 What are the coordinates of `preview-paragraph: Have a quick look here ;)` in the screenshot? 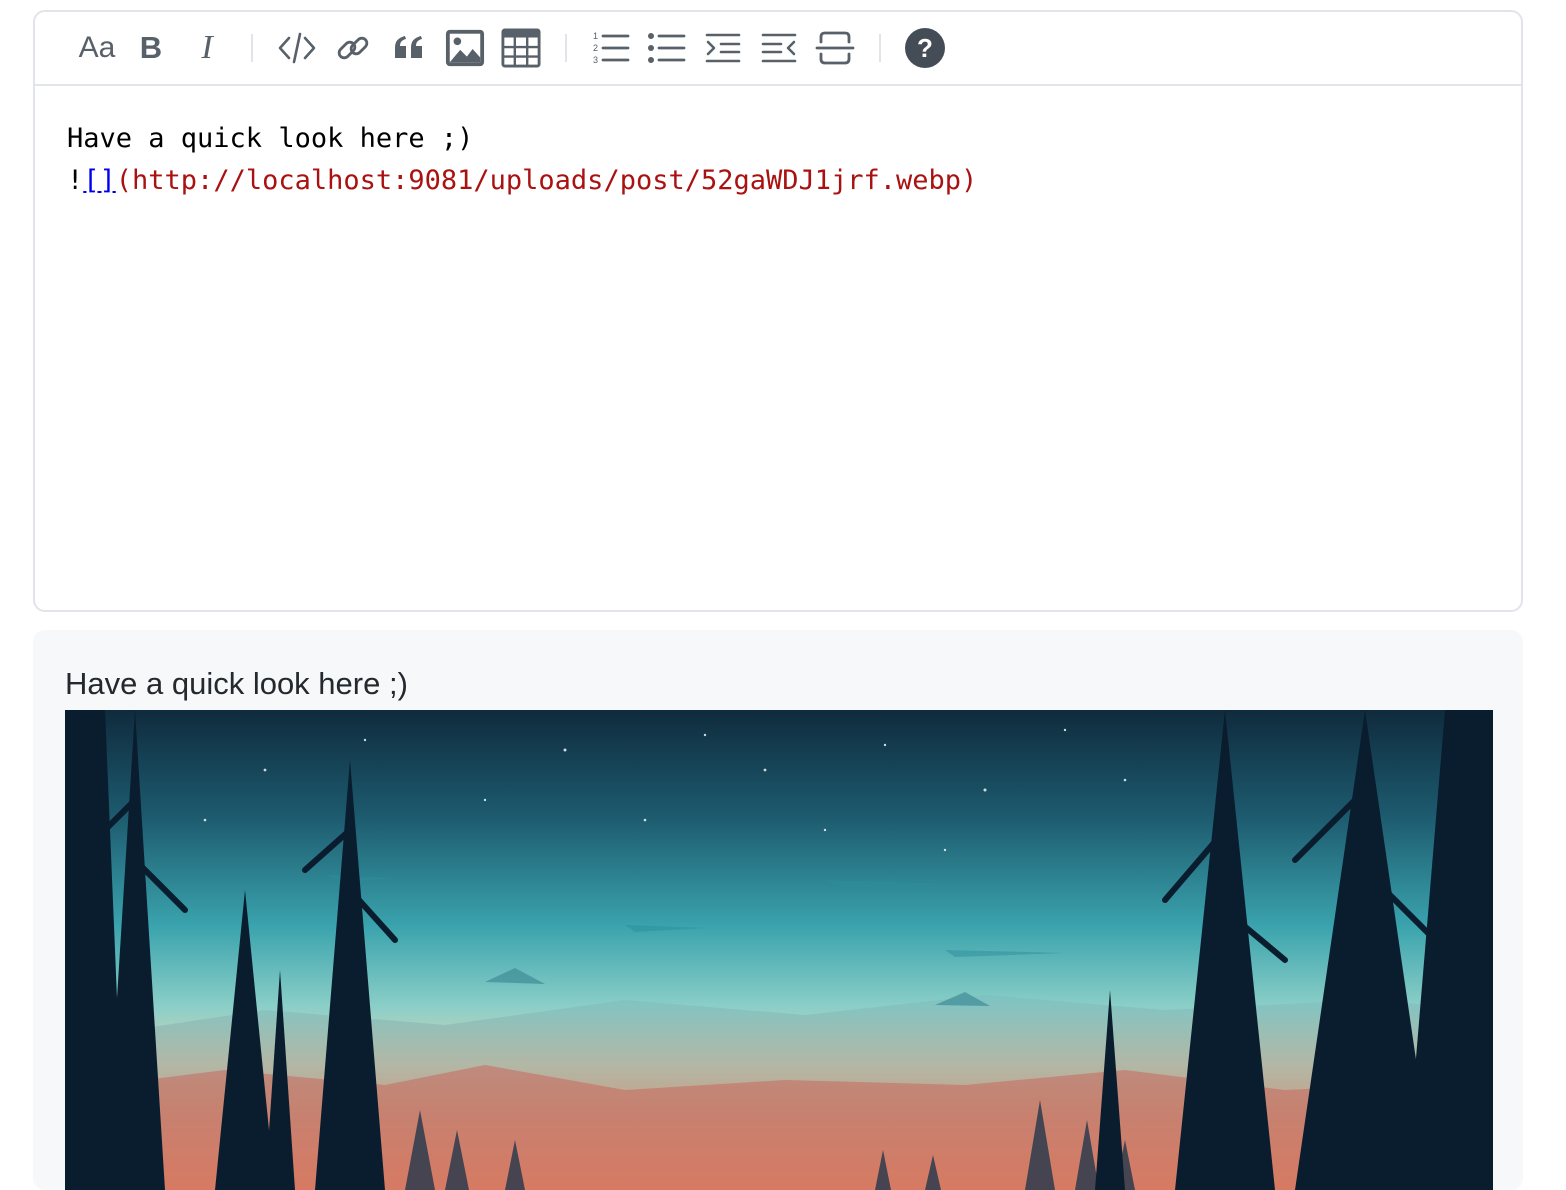 It's located at (236, 683).